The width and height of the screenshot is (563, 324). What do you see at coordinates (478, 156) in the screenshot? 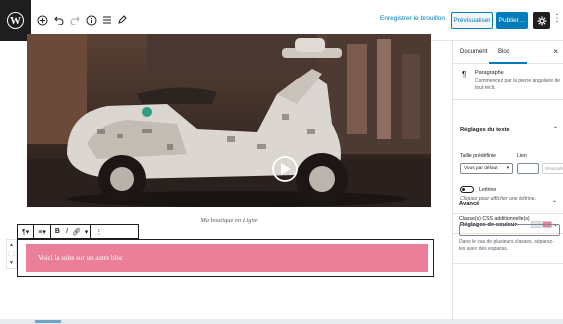
I see `preset-size-label: Taille prédéfinie` at bounding box center [478, 156].